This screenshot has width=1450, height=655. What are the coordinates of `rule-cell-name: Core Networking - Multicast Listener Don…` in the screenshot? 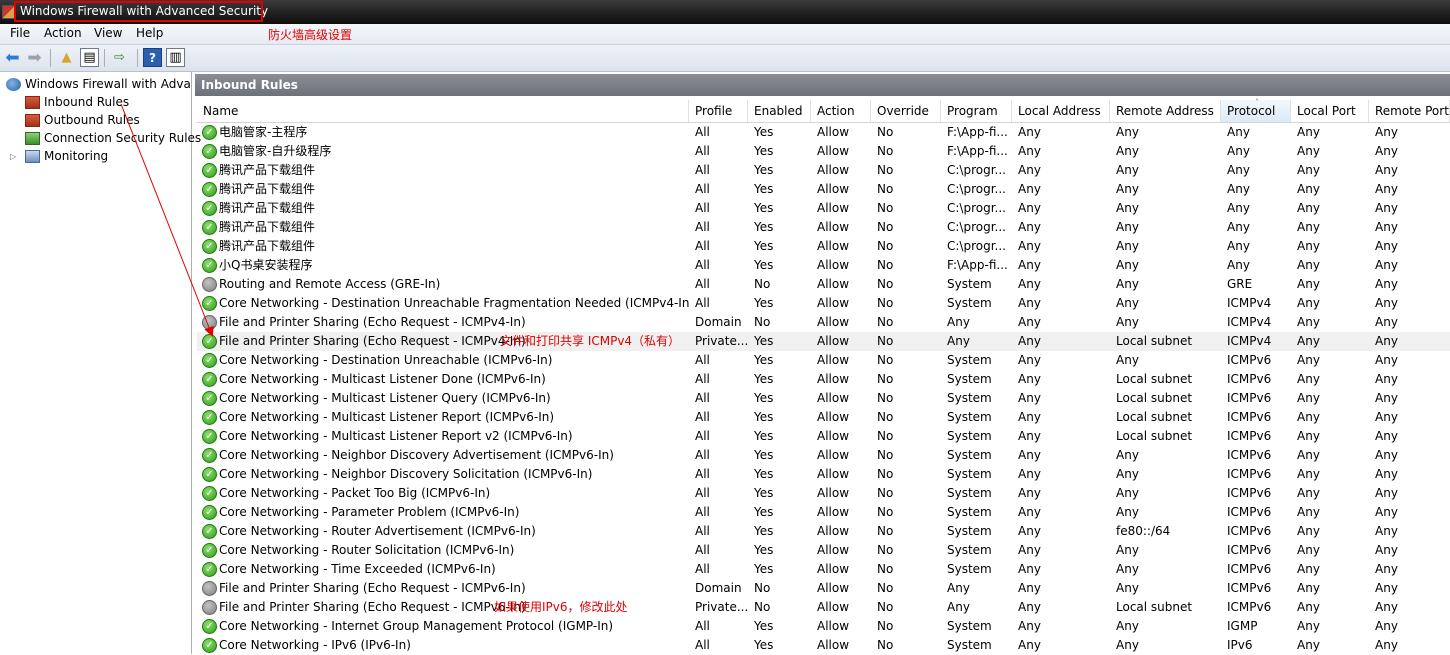 It's located at (382, 379).